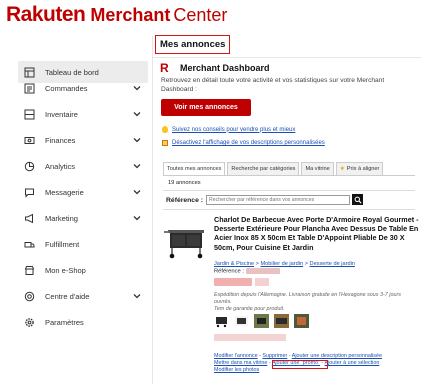 This screenshot has width=421, height=384. What do you see at coordinates (363, 169) in the screenshot?
I see `tab-label: Prix à aligner` at bounding box center [363, 169].